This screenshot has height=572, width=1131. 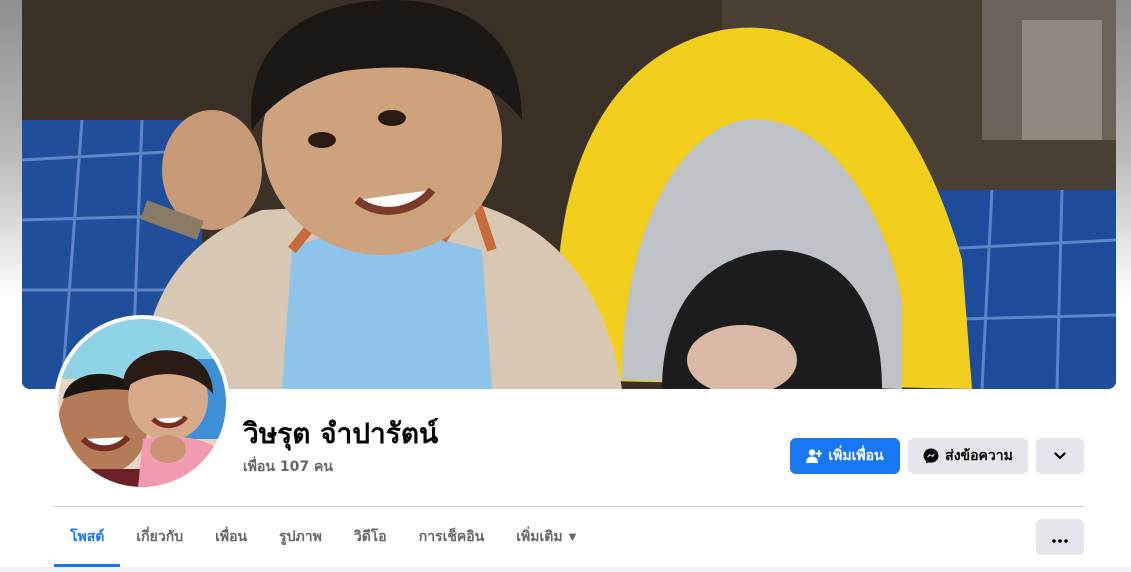 I want to click on tab-label: การเช็คอิน, so click(x=451, y=537).